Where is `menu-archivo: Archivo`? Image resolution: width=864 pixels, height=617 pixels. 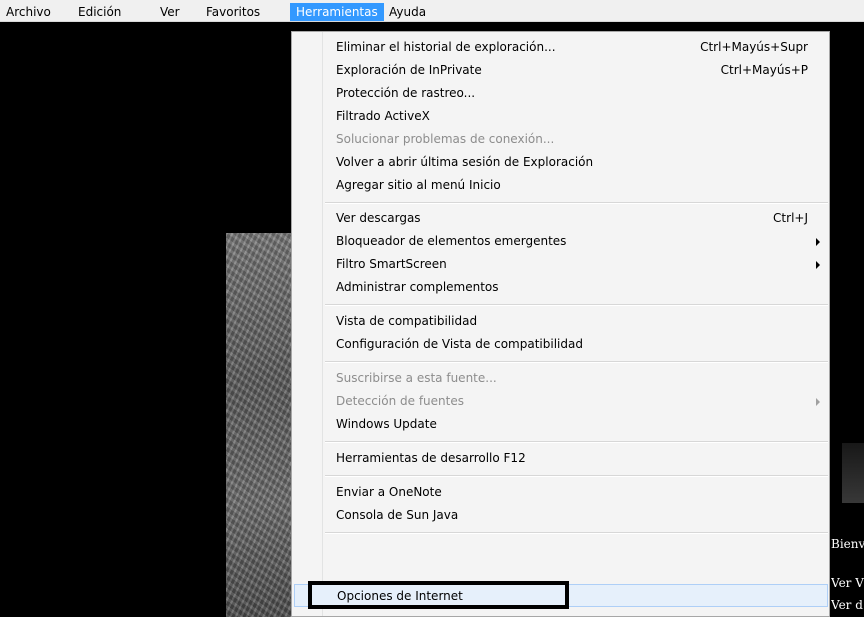
menu-archivo: Archivo is located at coordinates (28, 12).